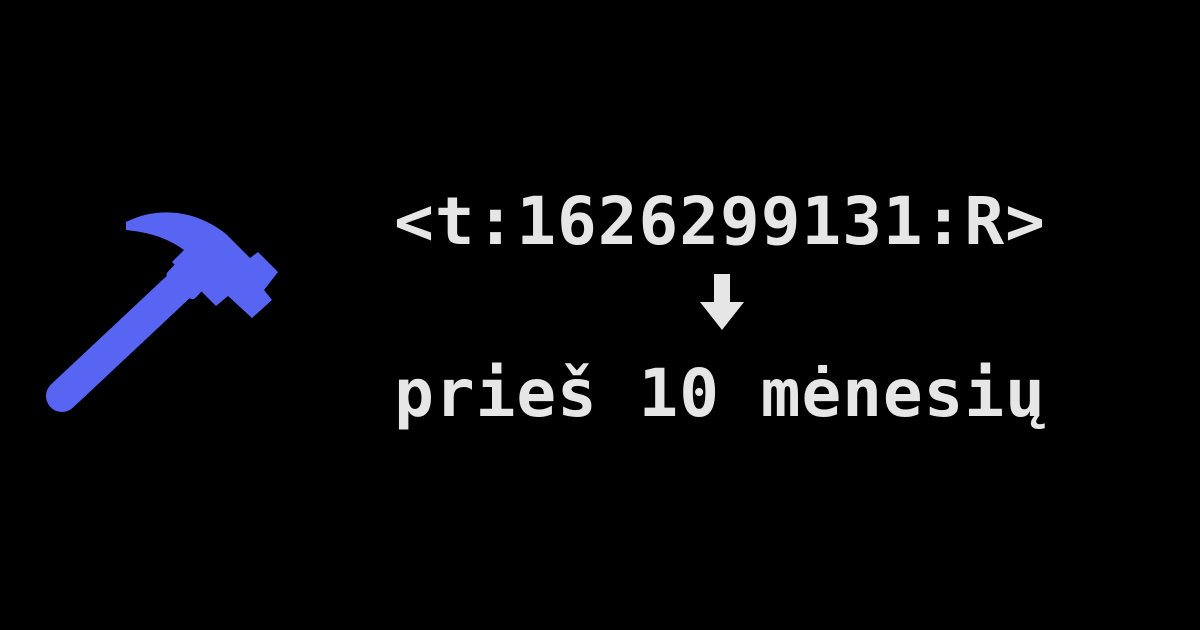 The width and height of the screenshot is (1200, 630). What do you see at coordinates (720, 221) in the screenshot?
I see `timestamp-markup: <t:1626299131:R>` at bounding box center [720, 221].